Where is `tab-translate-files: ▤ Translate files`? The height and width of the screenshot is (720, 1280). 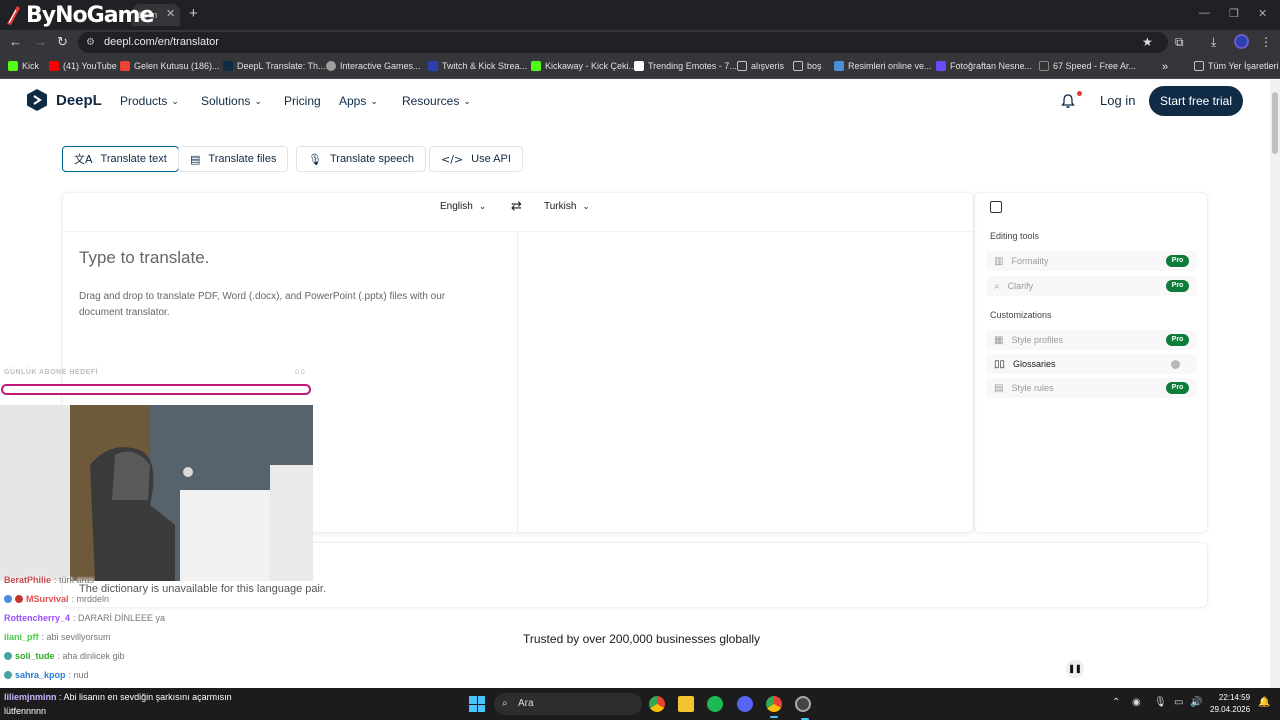
tab-translate-files: ▤ Translate files is located at coordinates (233, 159).